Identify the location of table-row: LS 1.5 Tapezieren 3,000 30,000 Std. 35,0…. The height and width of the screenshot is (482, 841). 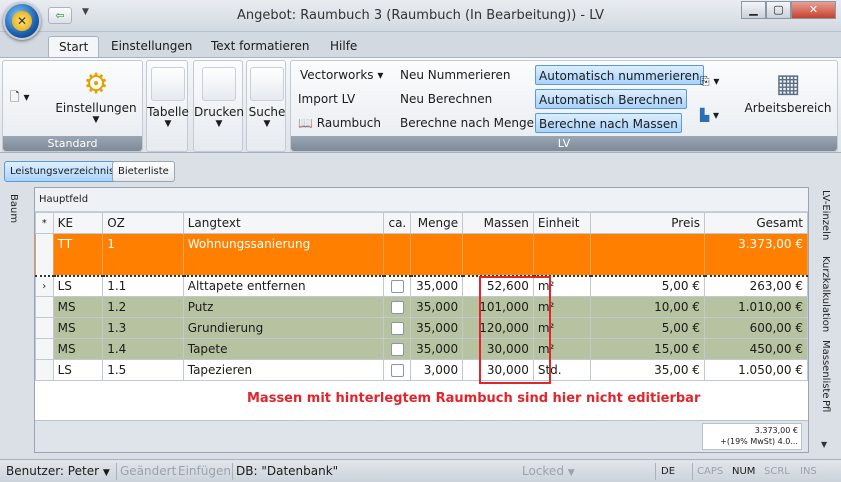
(422, 370).